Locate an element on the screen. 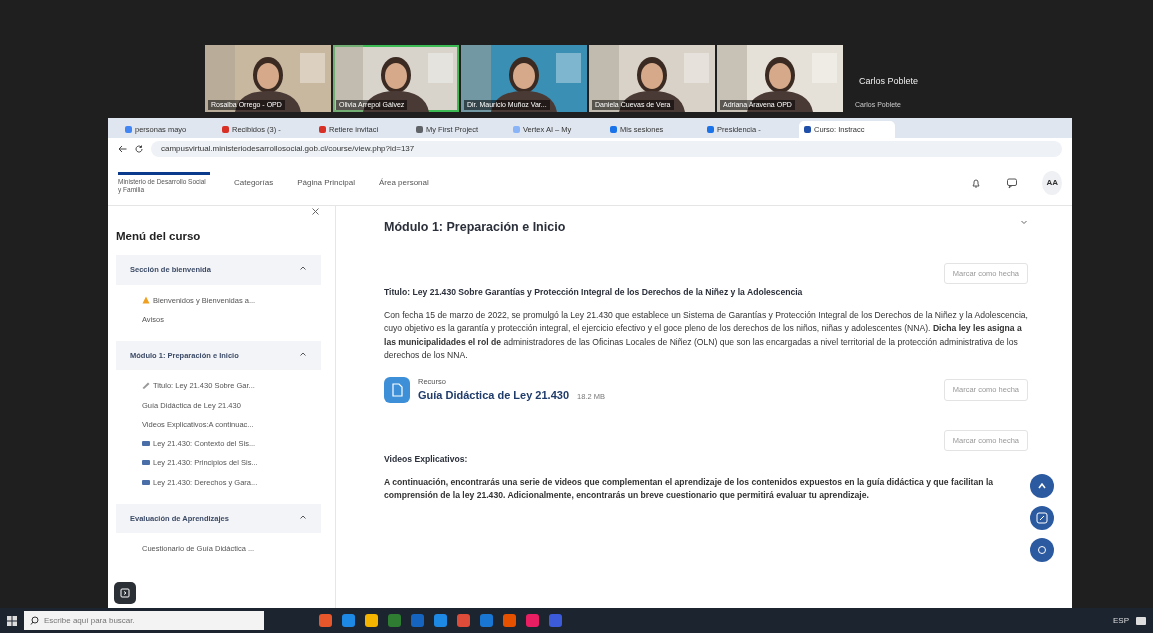 The width and height of the screenshot is (1153, 633). warning-icon is located at coordinates (146, 300).